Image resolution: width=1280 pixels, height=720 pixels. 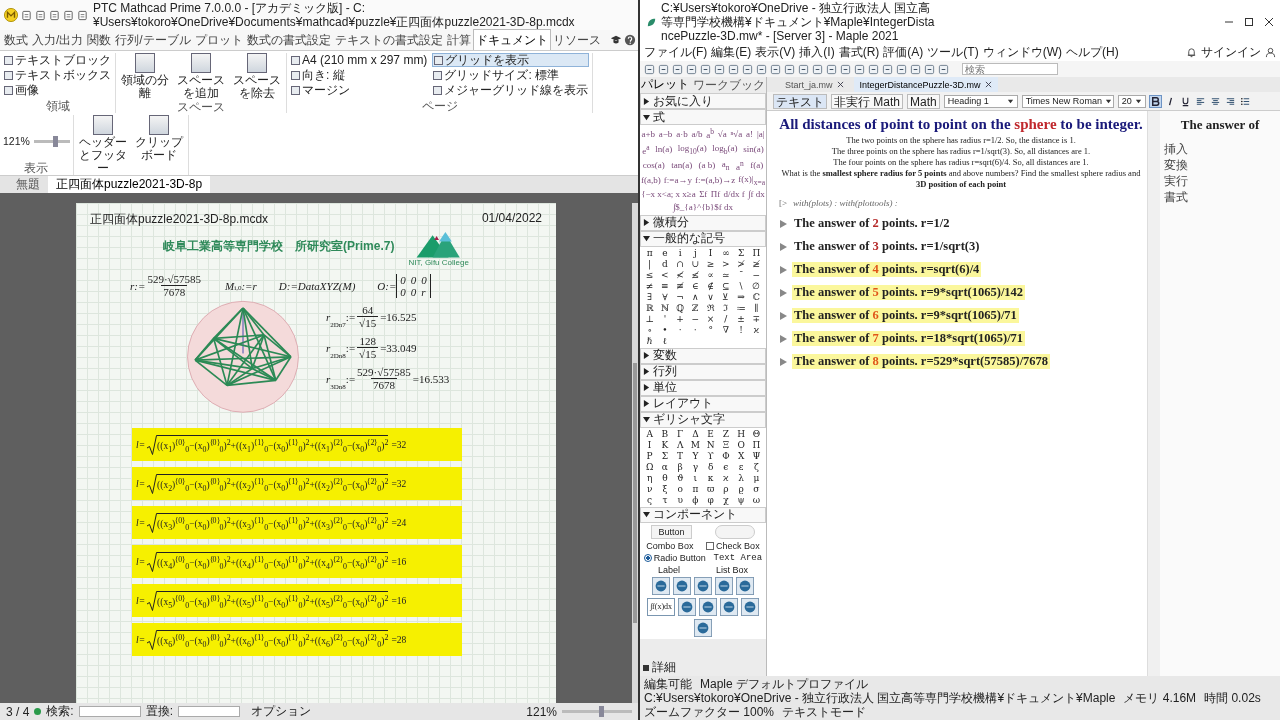 What do you see at coordinates (736, 134) in the screenshot?
I see `expression-template: ⁿ√a` at bounding box center [736, 134].